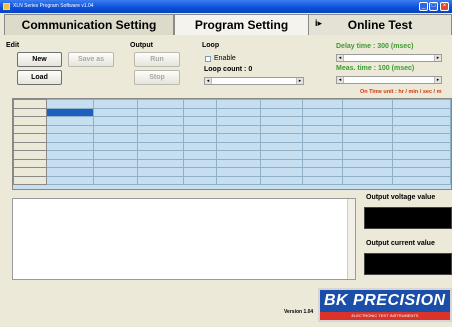 This screenshot has width=452, height=327. I want to click on load-button: Load, so click(39, 77).